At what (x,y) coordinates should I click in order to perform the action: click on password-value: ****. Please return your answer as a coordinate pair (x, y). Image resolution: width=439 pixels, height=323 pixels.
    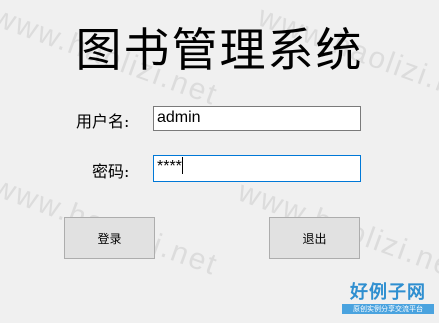
    Looking at the image, I should click on (169, 166).